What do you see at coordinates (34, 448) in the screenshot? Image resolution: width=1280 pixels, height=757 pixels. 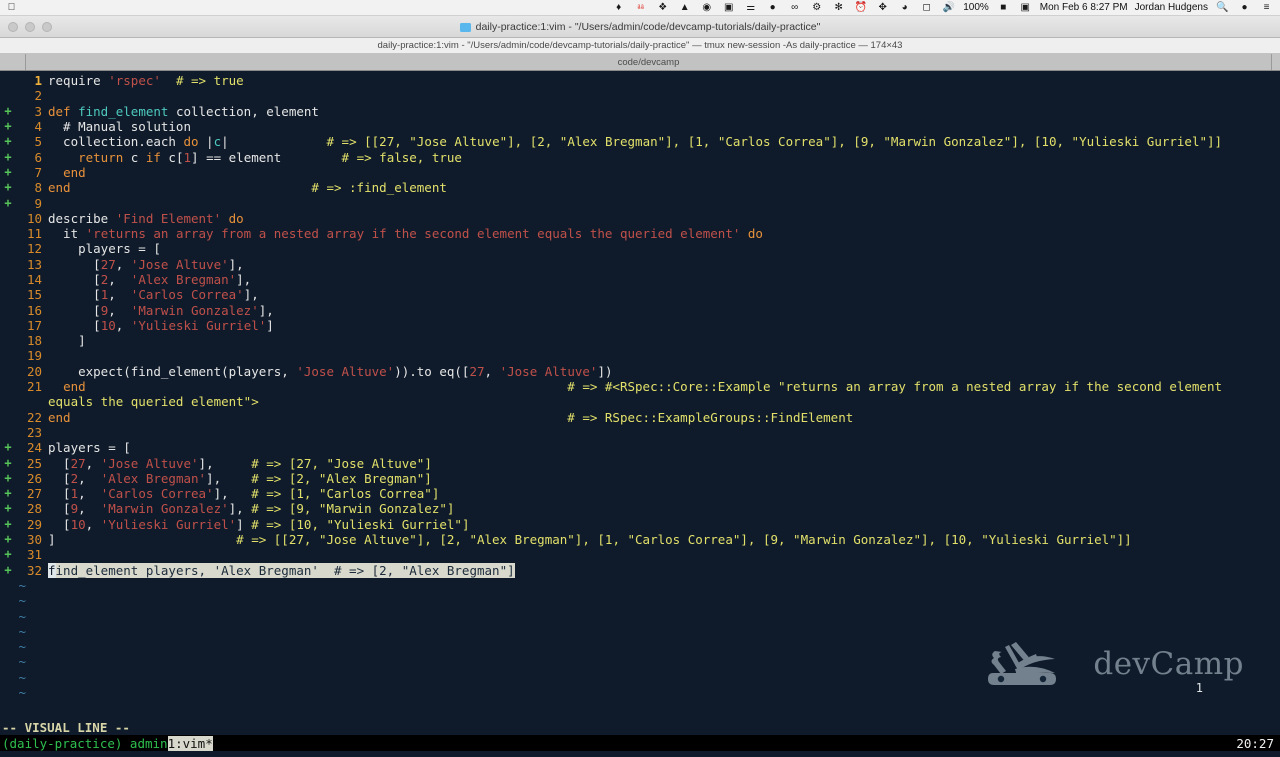 I see `line-number: 24` at bounding box center [34, 448].